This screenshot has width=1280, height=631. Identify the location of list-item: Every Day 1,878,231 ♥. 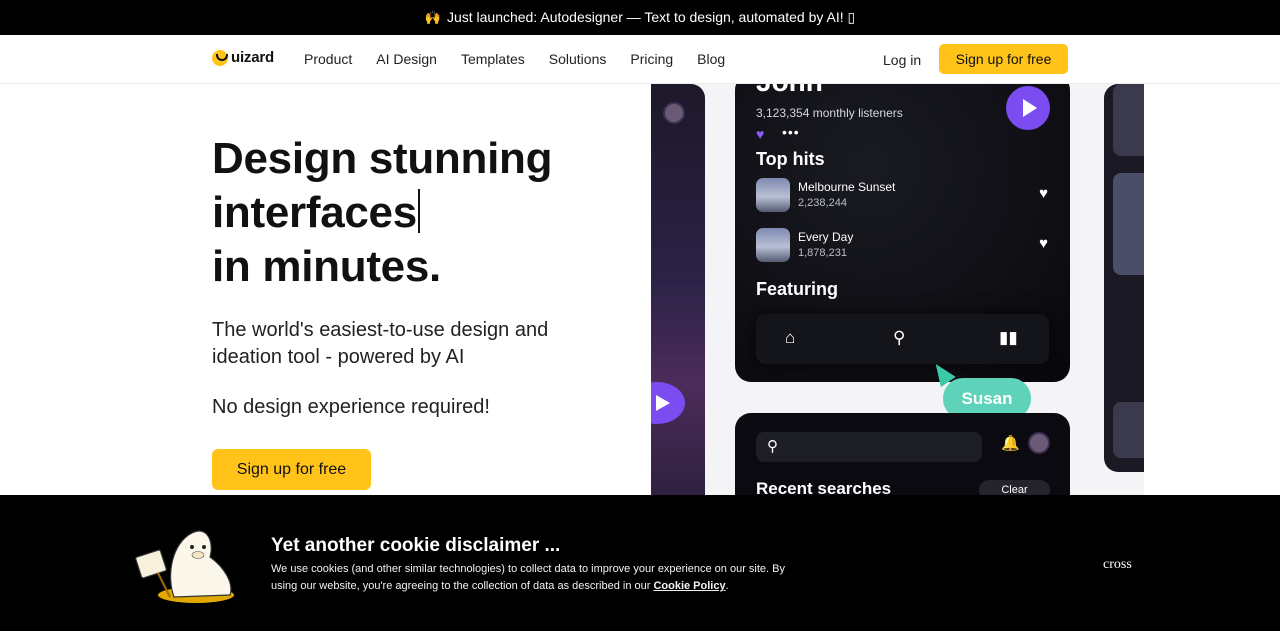
(902, 246).